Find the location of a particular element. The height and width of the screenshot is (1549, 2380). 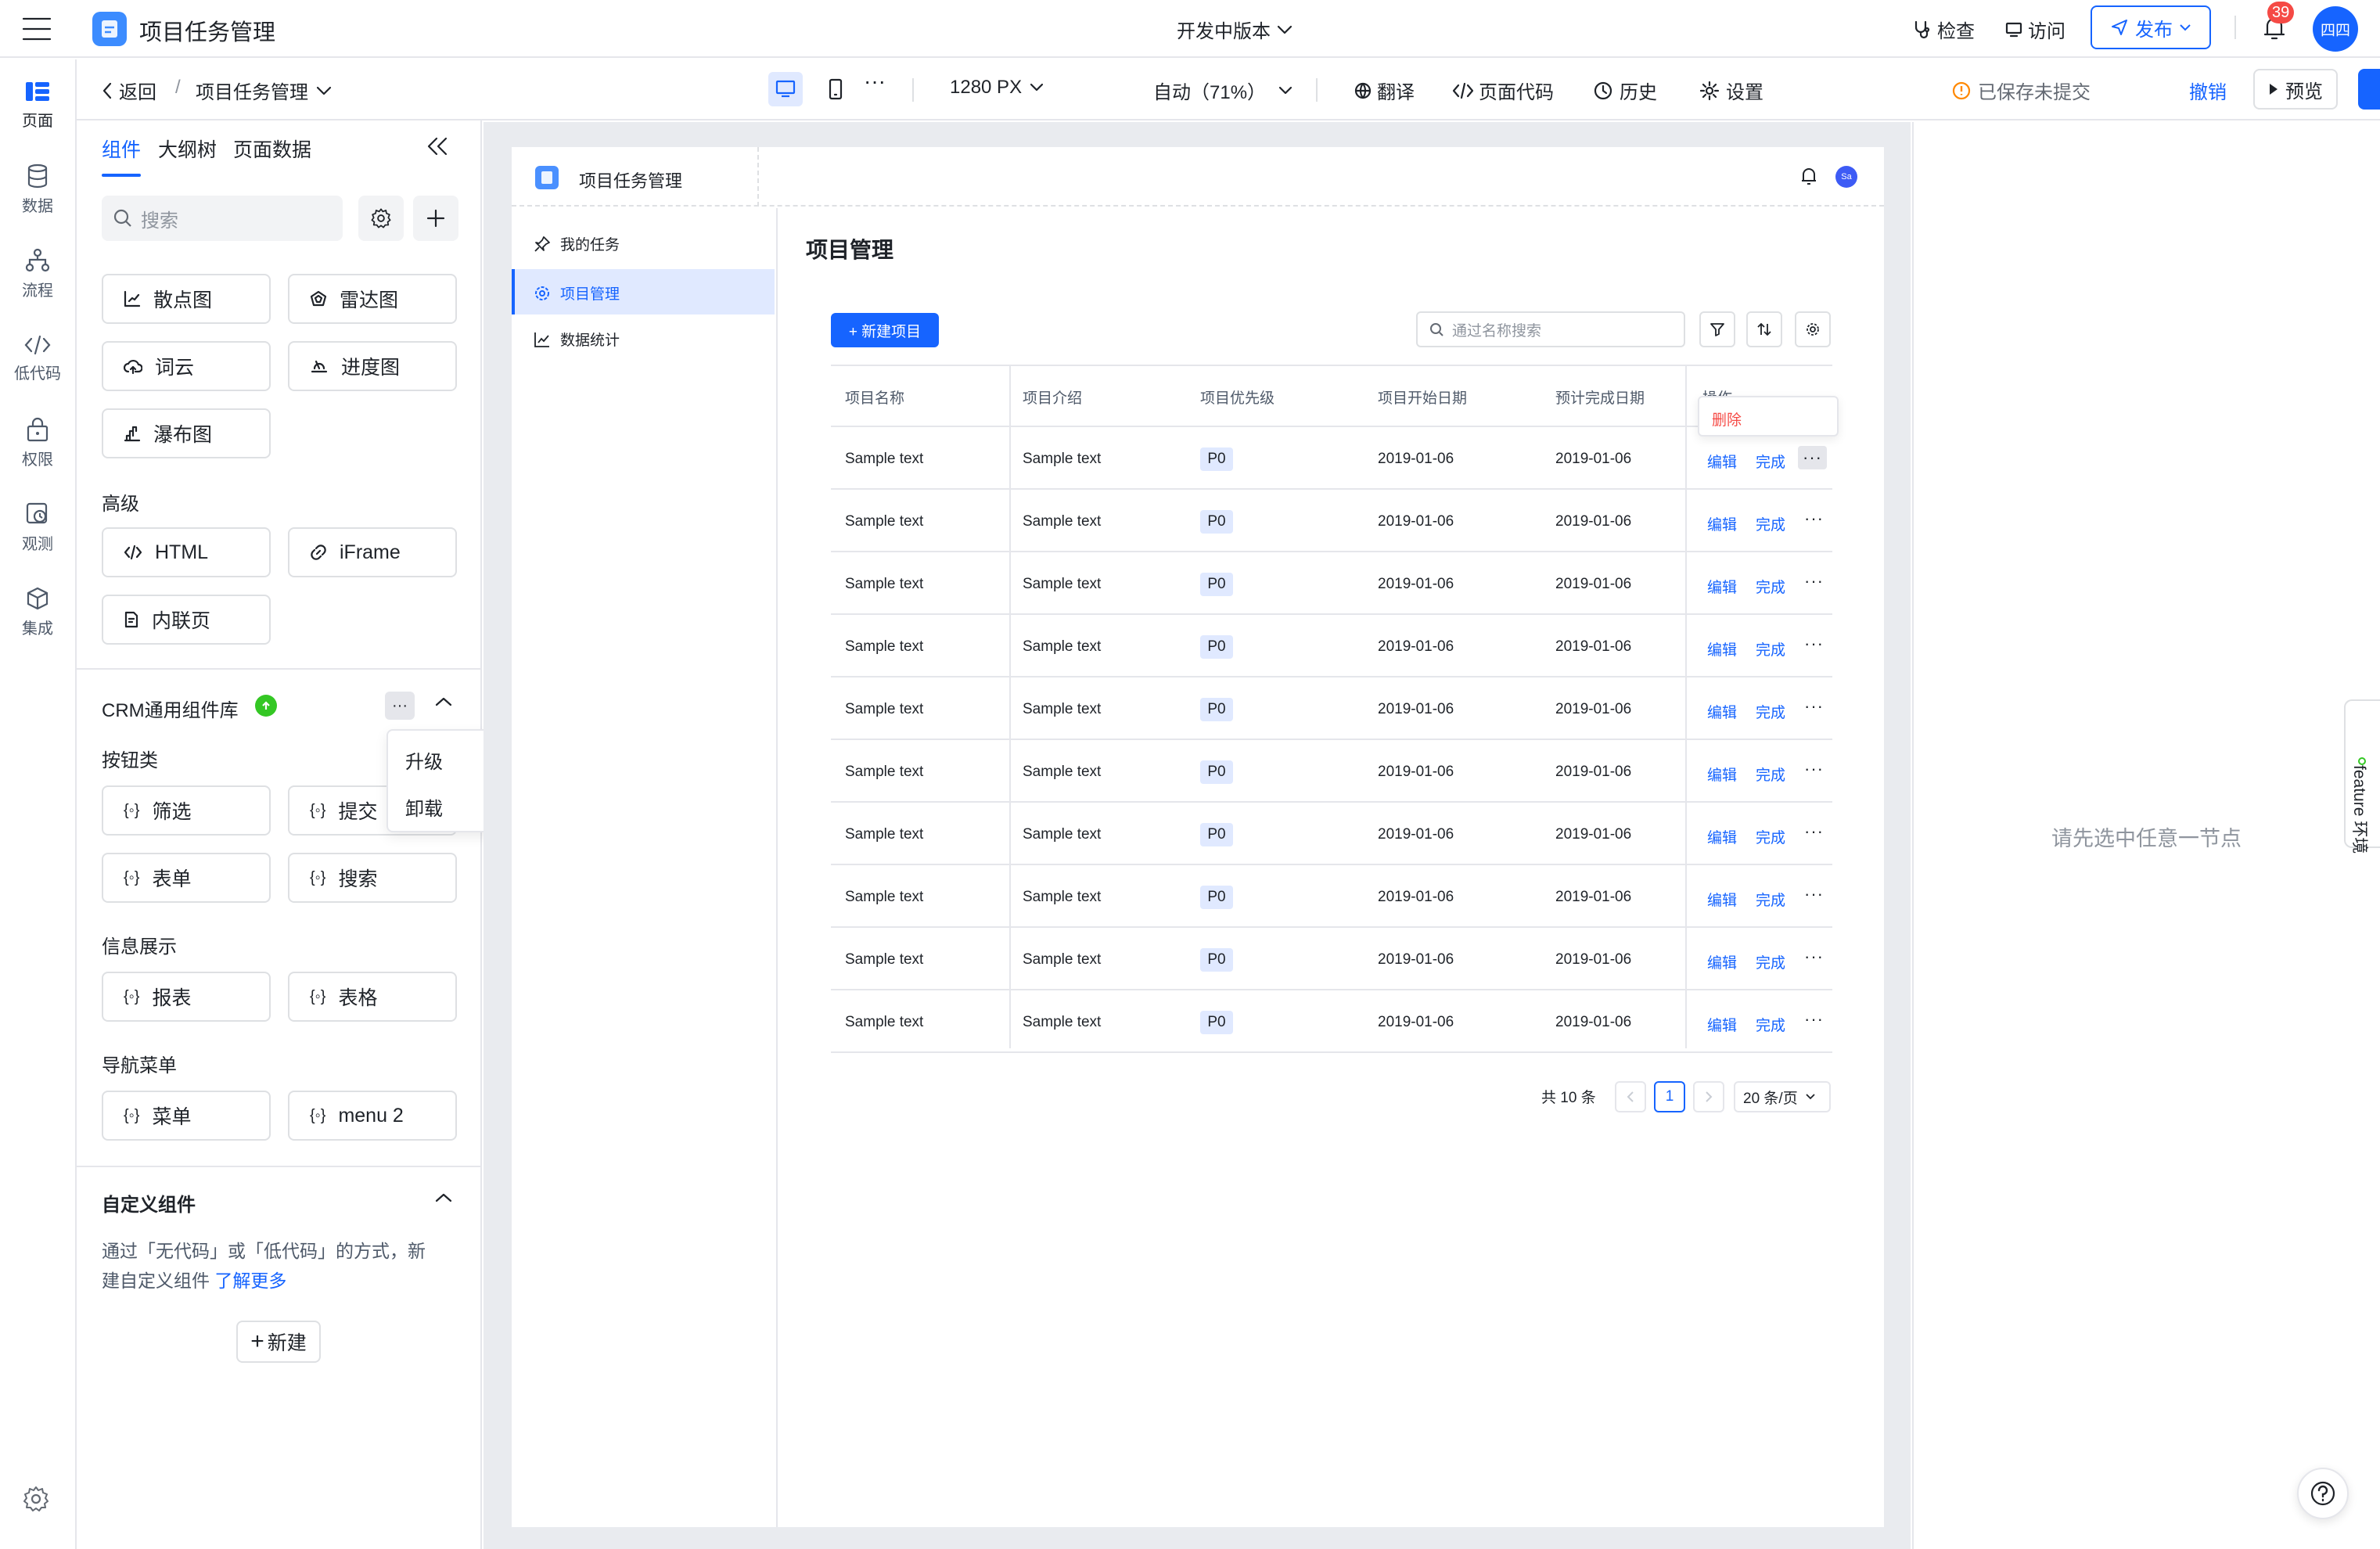

component-menu: {◦} 菜单 is located at coordinates (186, 1116).